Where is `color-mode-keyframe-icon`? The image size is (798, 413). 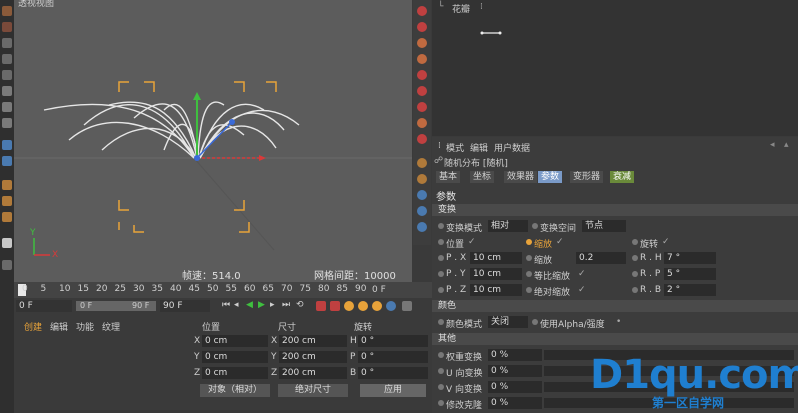 color-mode-keyframe-icon is located at coordinates (441, 322).